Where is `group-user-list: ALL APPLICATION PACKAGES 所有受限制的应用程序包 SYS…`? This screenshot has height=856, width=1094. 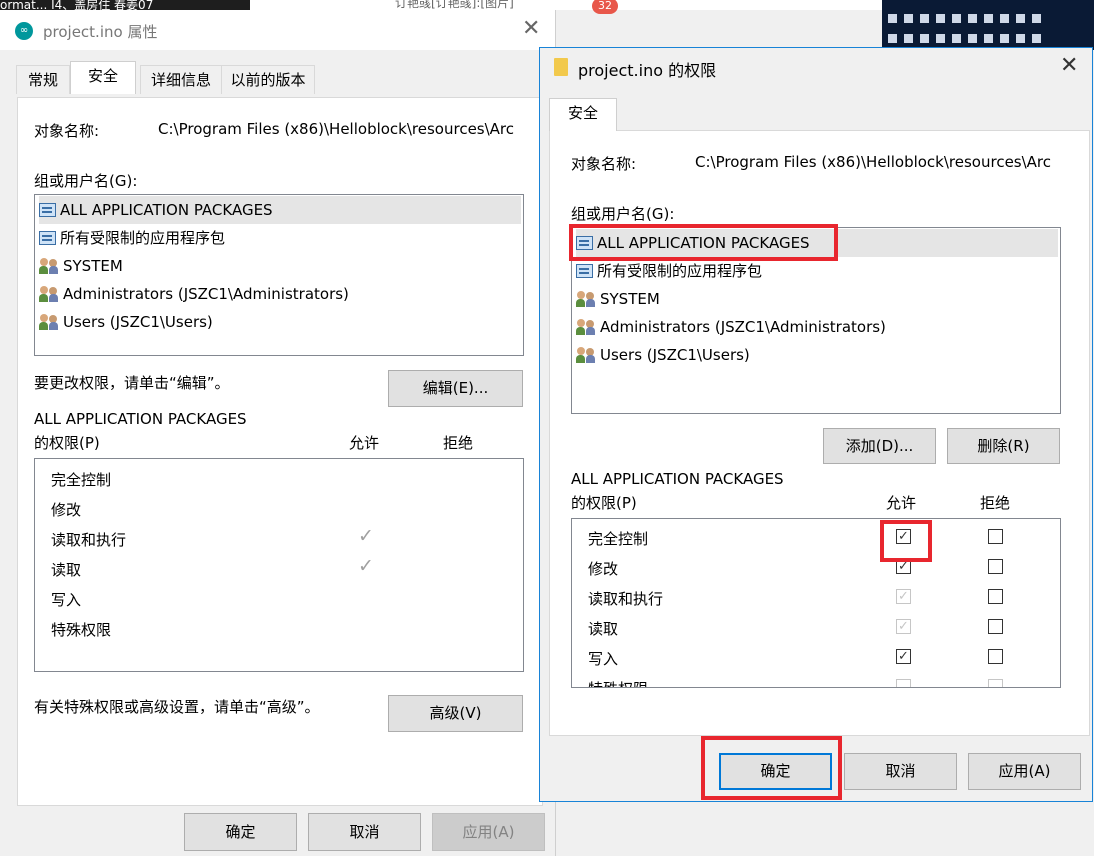 group-user-list: ALL APPLICATION PACKAGES 所有受限制的应用程序包 SYS… is located at coordinates (279, 275).